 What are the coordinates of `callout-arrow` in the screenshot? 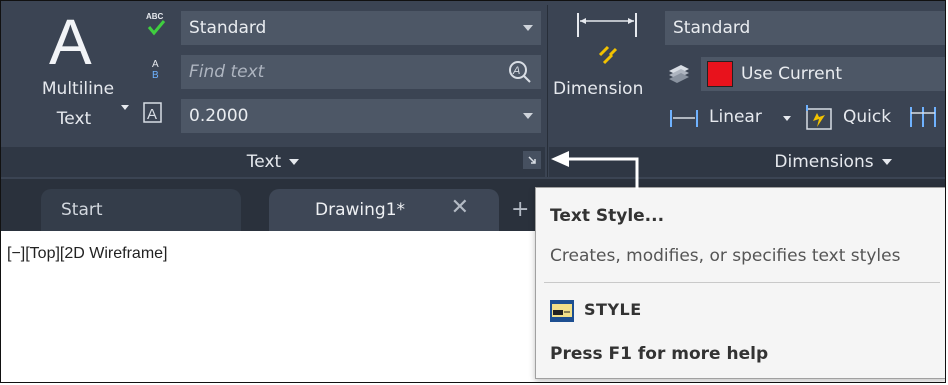 It's located at (595, 170).